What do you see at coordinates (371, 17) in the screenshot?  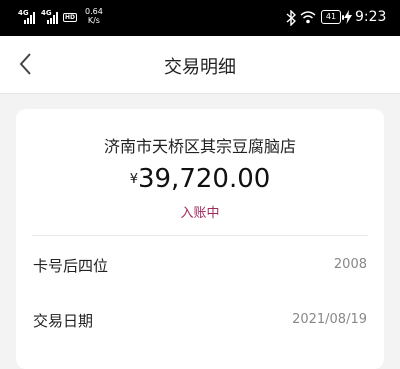 I see `status-time: 9:23` at bounding box center [371, 17].